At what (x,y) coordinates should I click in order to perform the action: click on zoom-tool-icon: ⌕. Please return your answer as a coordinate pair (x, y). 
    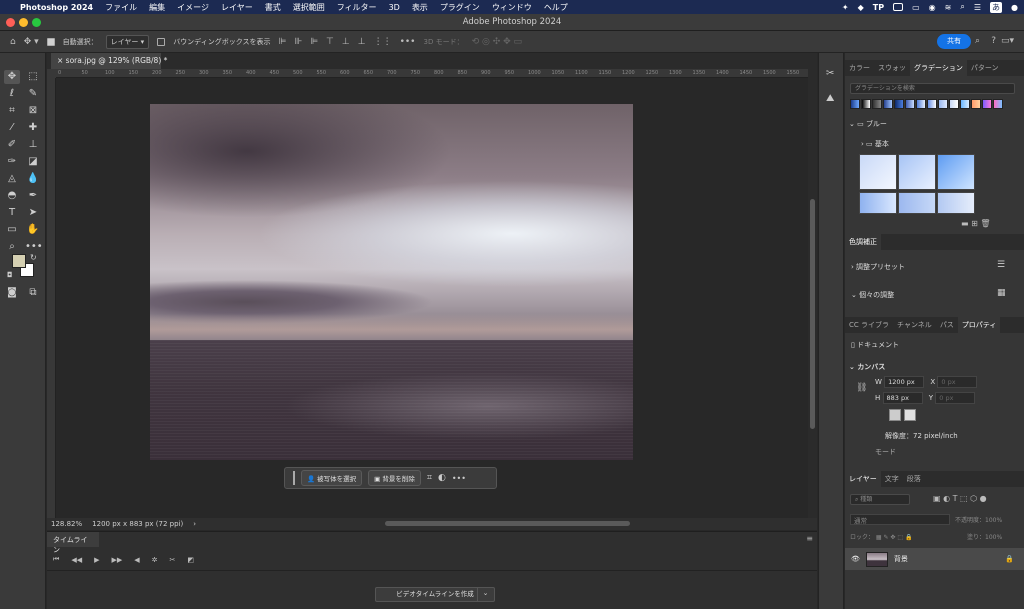
    Looking at the image, I should click on (12, 247).